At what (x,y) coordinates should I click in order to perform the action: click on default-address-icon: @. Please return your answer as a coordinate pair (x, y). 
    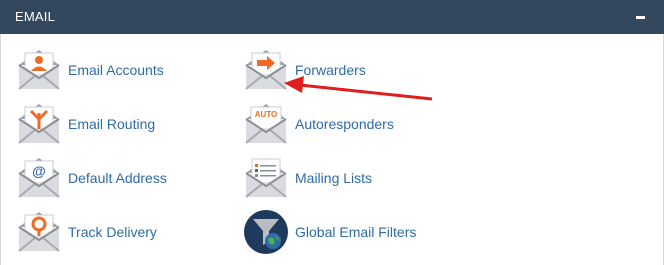
    Looking at the image, I should click on (39, 178).